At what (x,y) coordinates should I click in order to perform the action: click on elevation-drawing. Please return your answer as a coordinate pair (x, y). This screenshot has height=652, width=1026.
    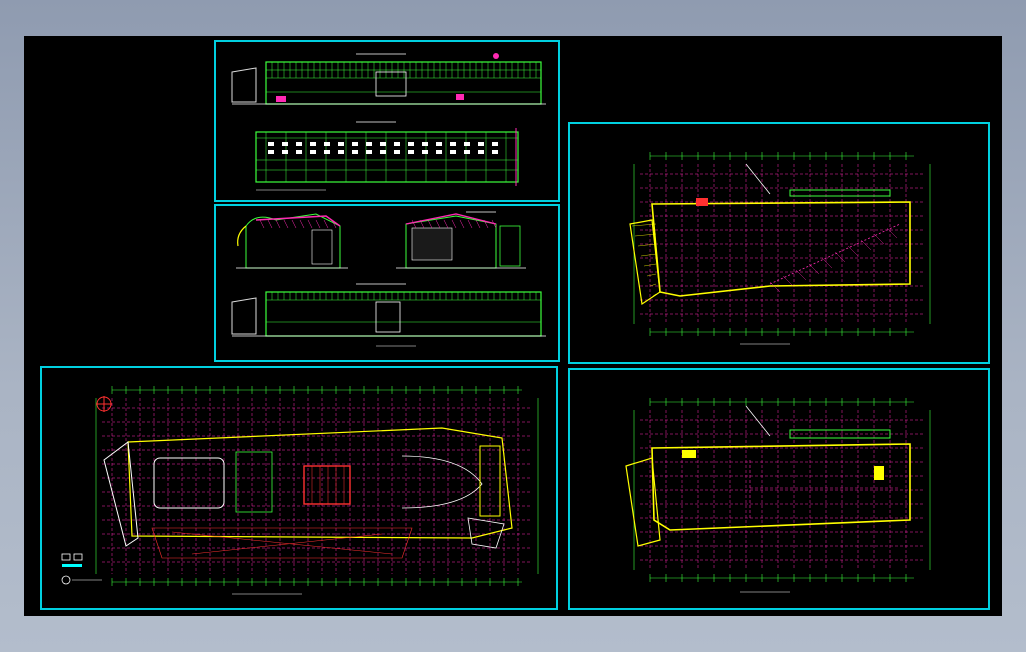
    Looking at the image, I should click on (388, 122).